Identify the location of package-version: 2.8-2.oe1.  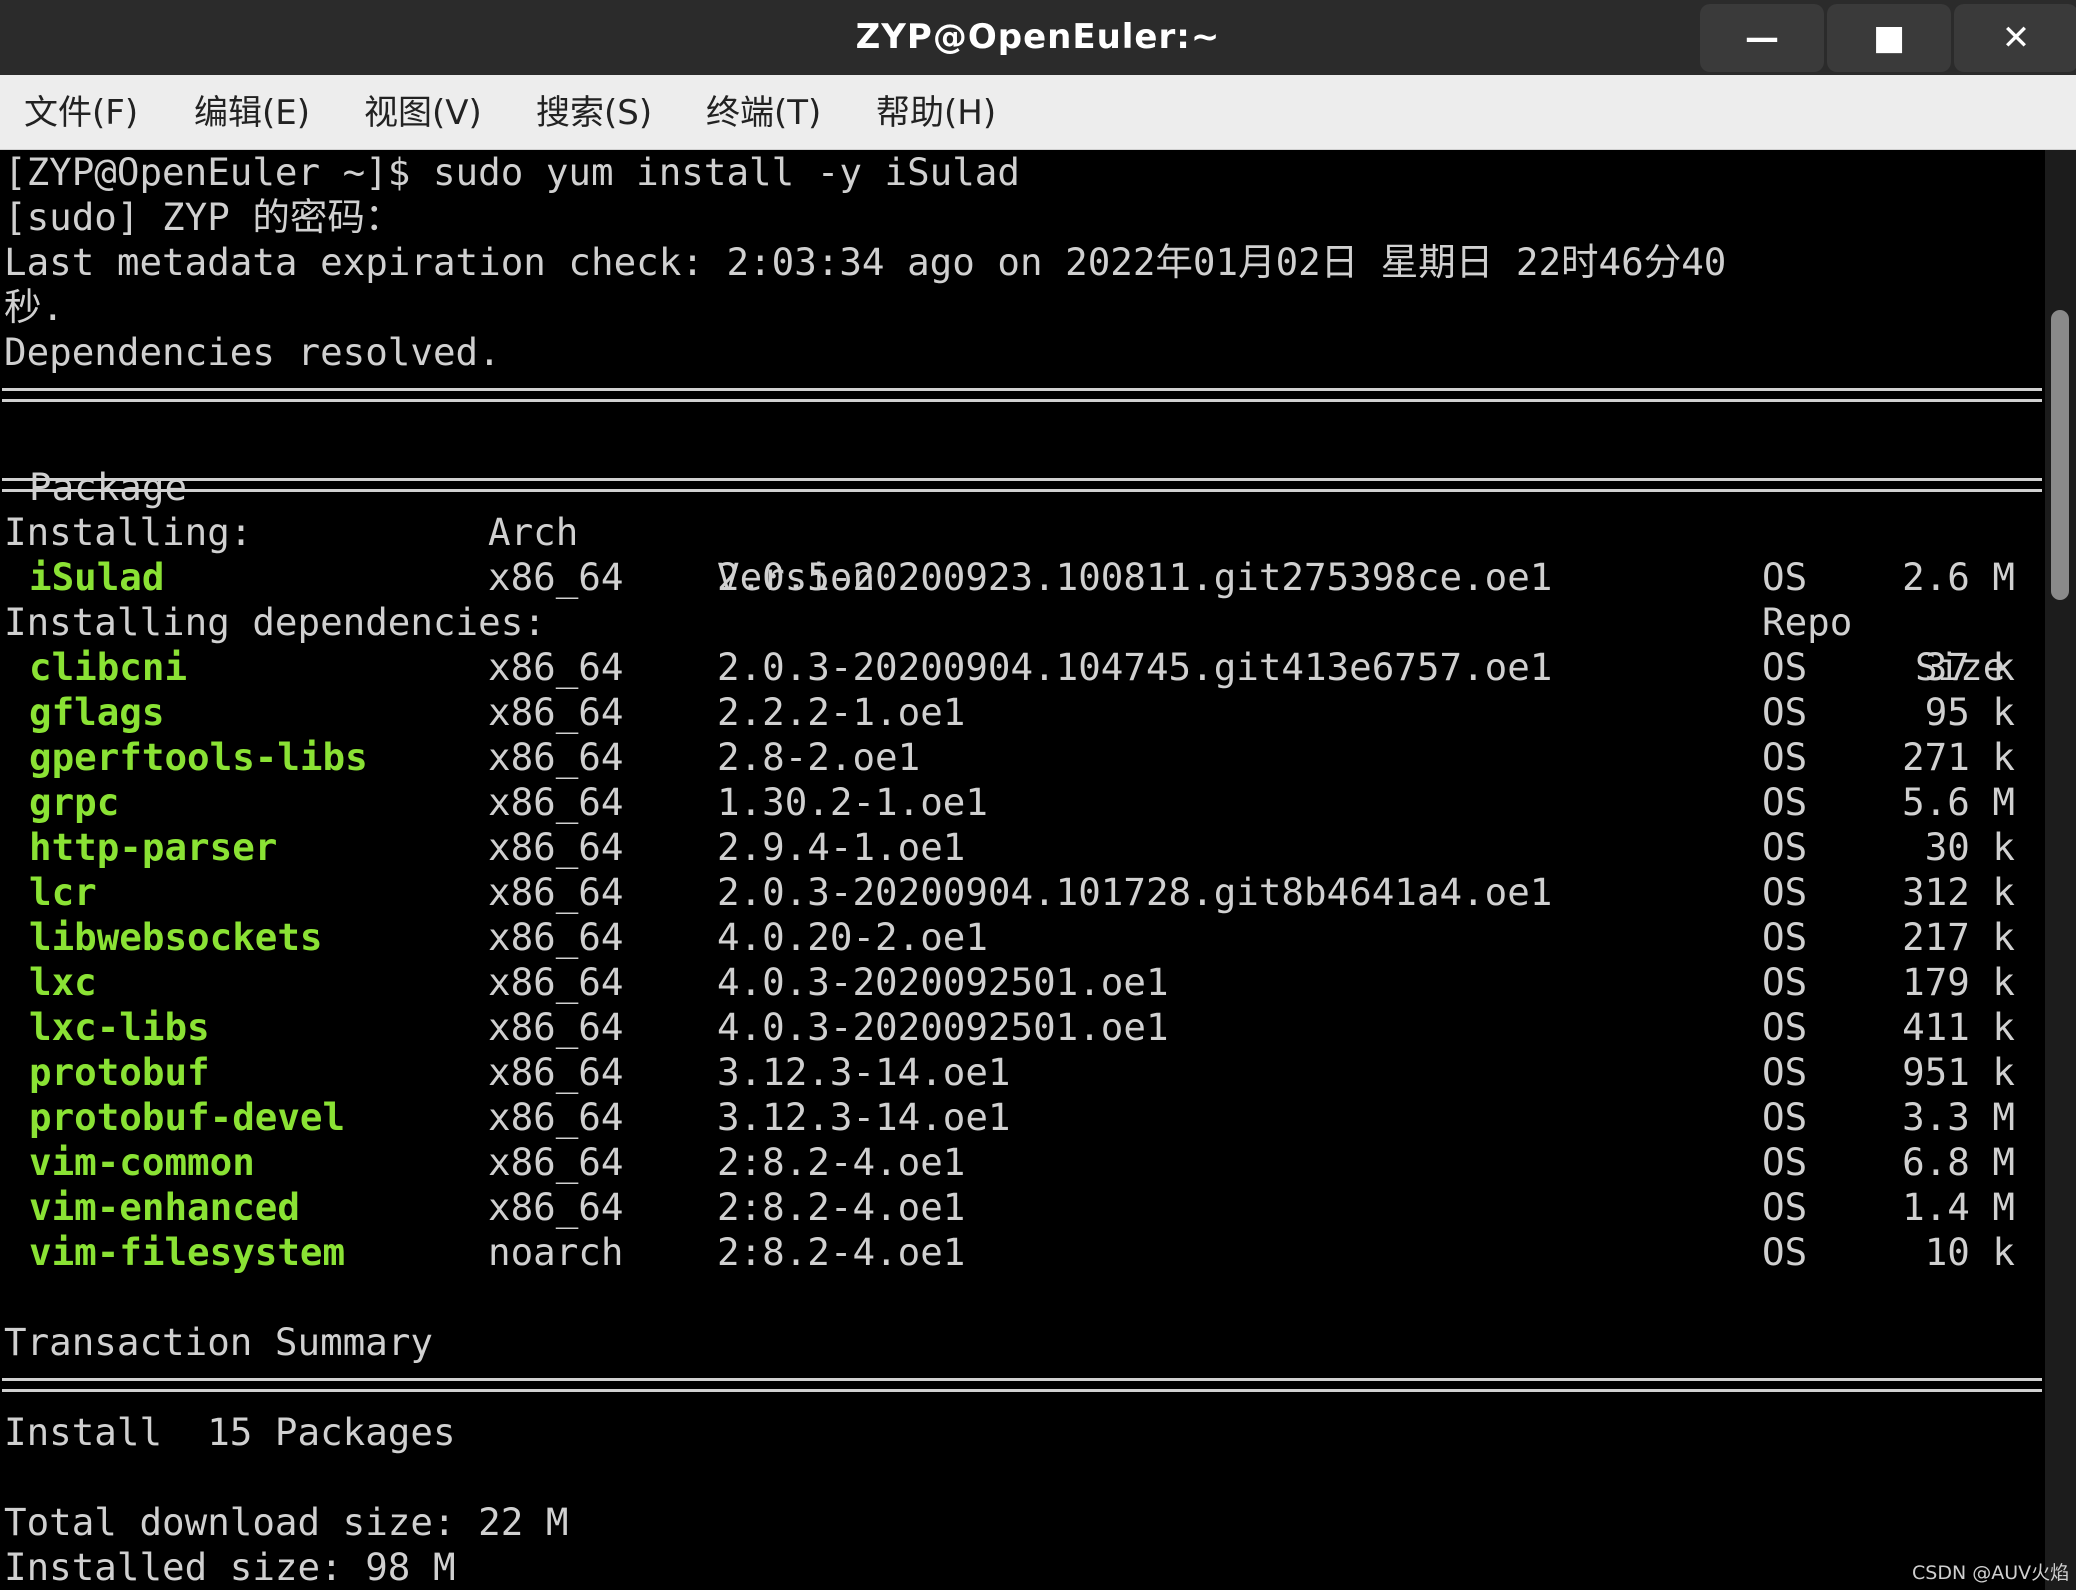
(819, 757).